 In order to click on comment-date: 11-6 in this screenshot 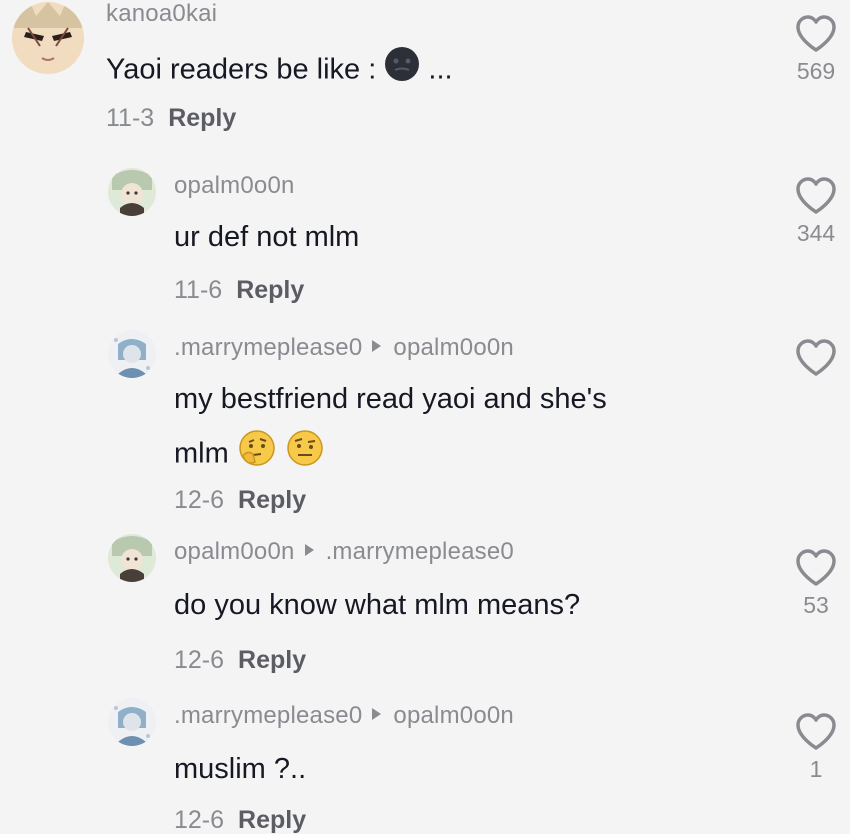, I will do `click(198, 290)`.